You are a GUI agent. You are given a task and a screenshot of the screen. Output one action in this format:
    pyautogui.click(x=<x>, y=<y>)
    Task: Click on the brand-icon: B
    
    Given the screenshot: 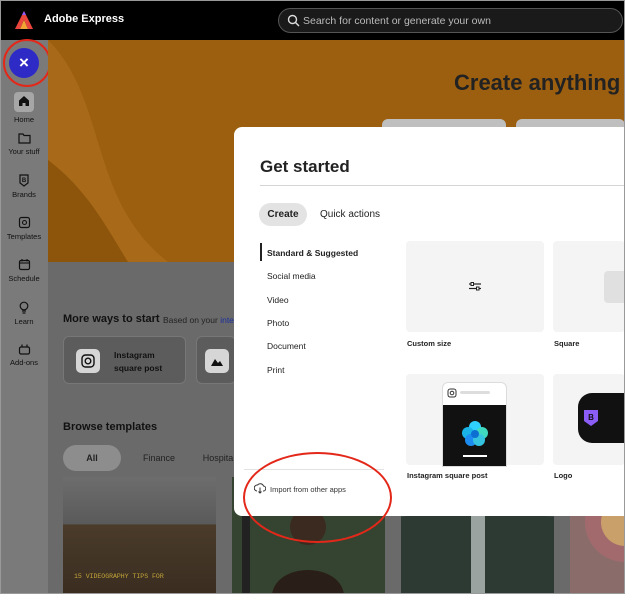 What is the action you would take?
    pyautogui.click(x=24, y=180)
    